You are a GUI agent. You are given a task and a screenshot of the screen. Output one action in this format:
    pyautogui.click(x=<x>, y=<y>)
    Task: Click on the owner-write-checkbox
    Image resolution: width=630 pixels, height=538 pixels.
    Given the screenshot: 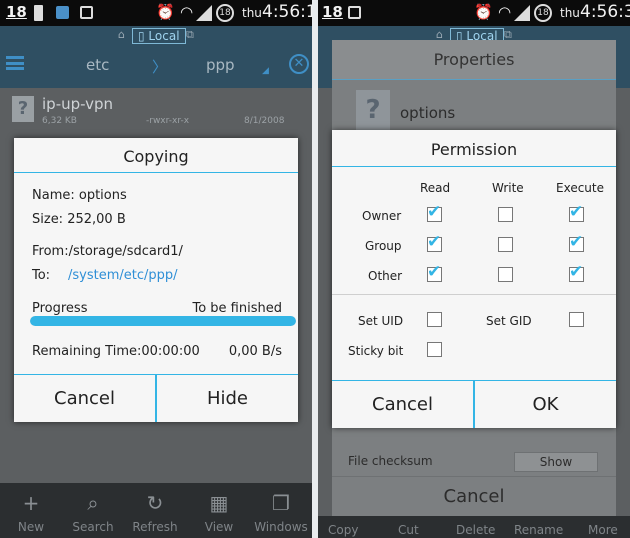 What is the action you would take?
    pyautogui.click(x=505, y=214)
    